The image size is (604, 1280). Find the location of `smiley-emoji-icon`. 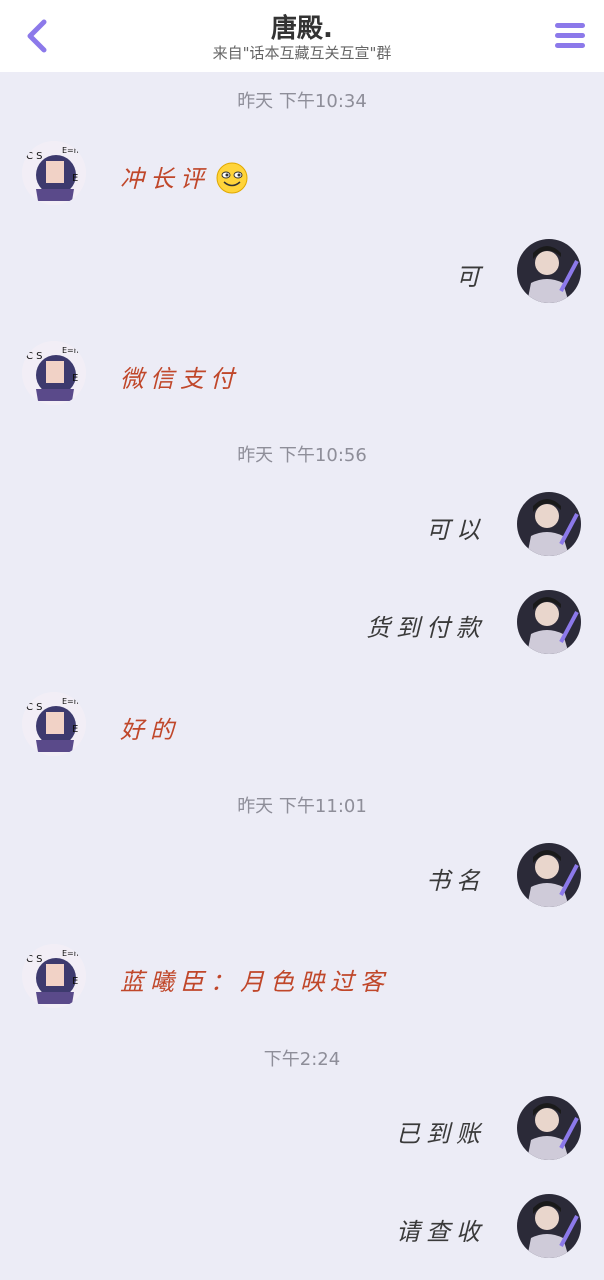

smiley-emoji-icon is located at coordinates (232, 181).